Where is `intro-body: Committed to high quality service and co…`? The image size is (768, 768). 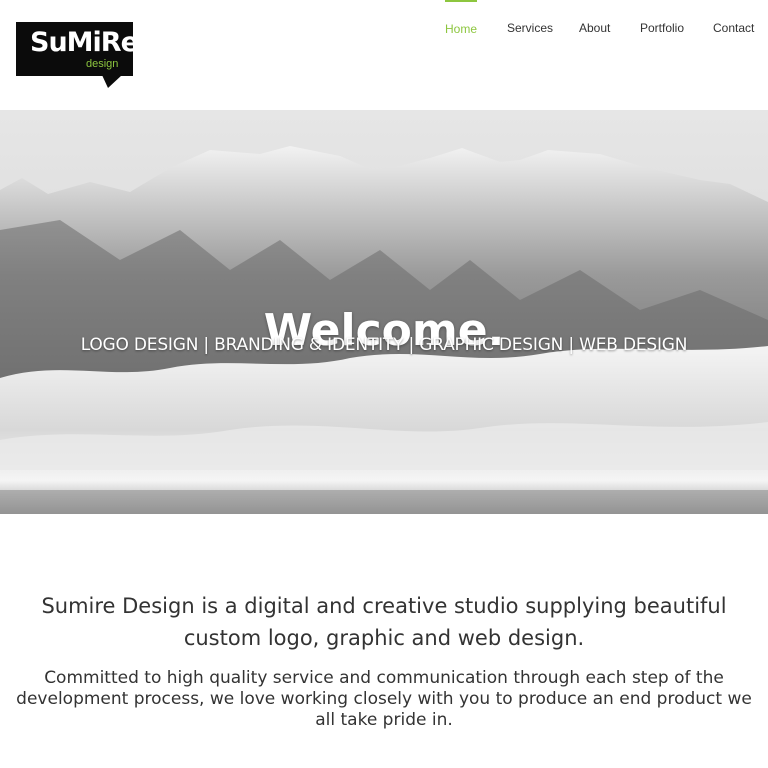
intro-body: Committed to high quality service and co… is located at coordinates (384, 699).